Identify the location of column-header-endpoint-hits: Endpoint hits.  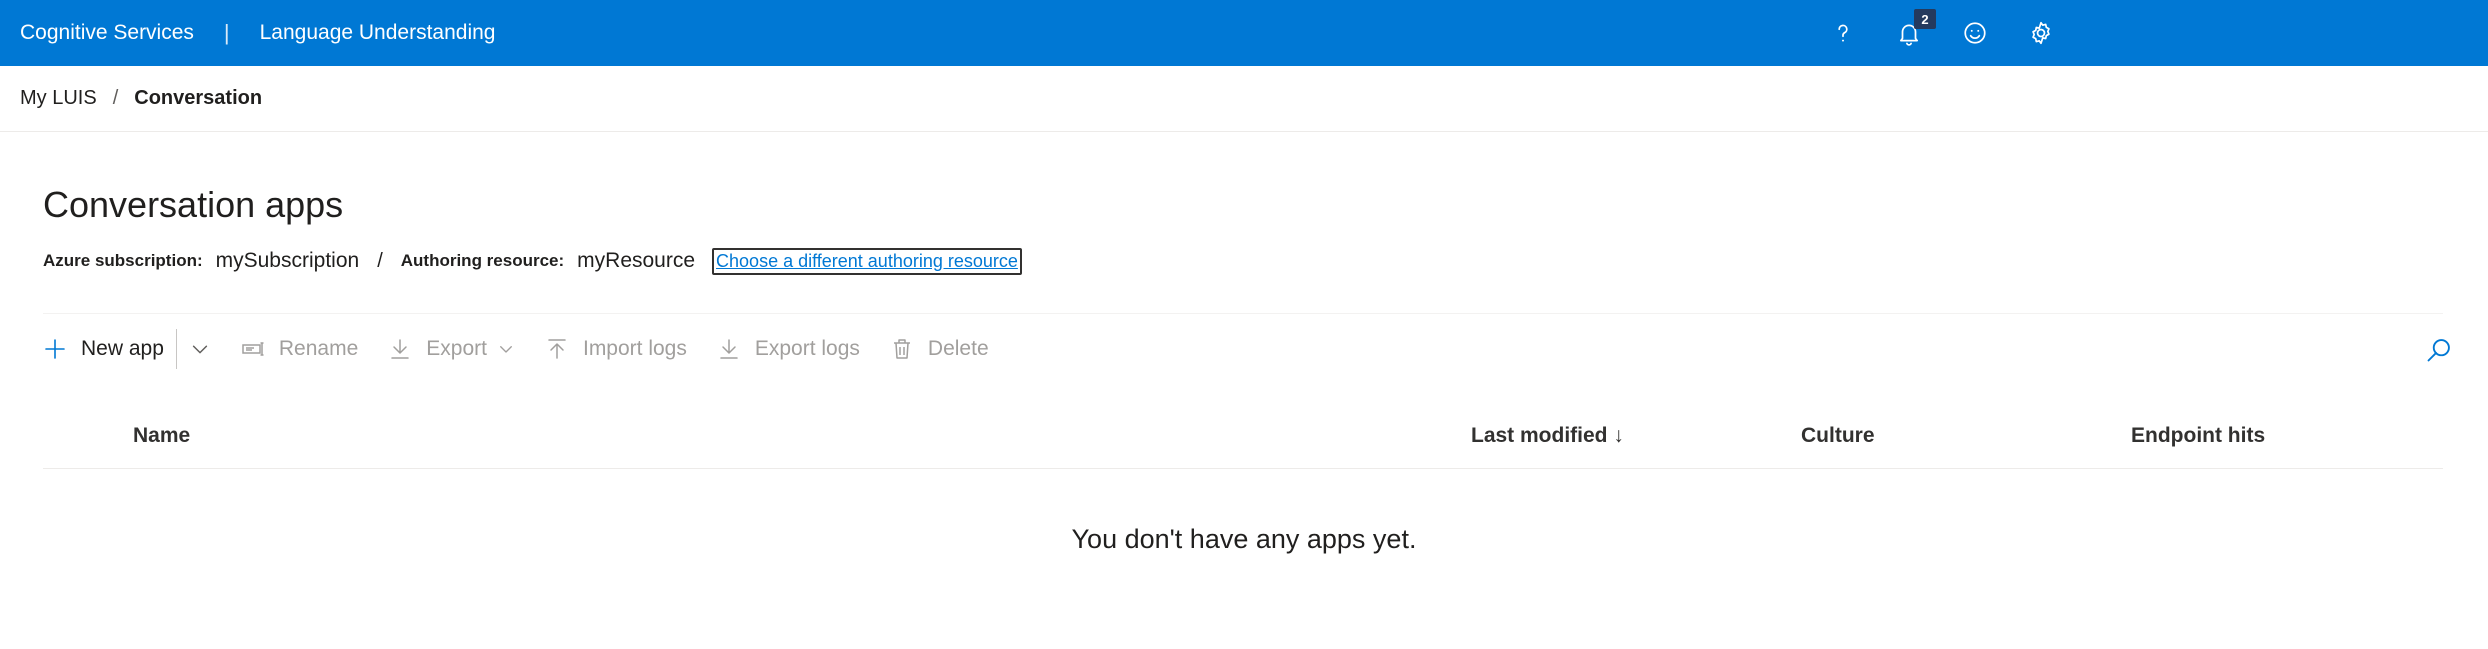
(2198, 436).